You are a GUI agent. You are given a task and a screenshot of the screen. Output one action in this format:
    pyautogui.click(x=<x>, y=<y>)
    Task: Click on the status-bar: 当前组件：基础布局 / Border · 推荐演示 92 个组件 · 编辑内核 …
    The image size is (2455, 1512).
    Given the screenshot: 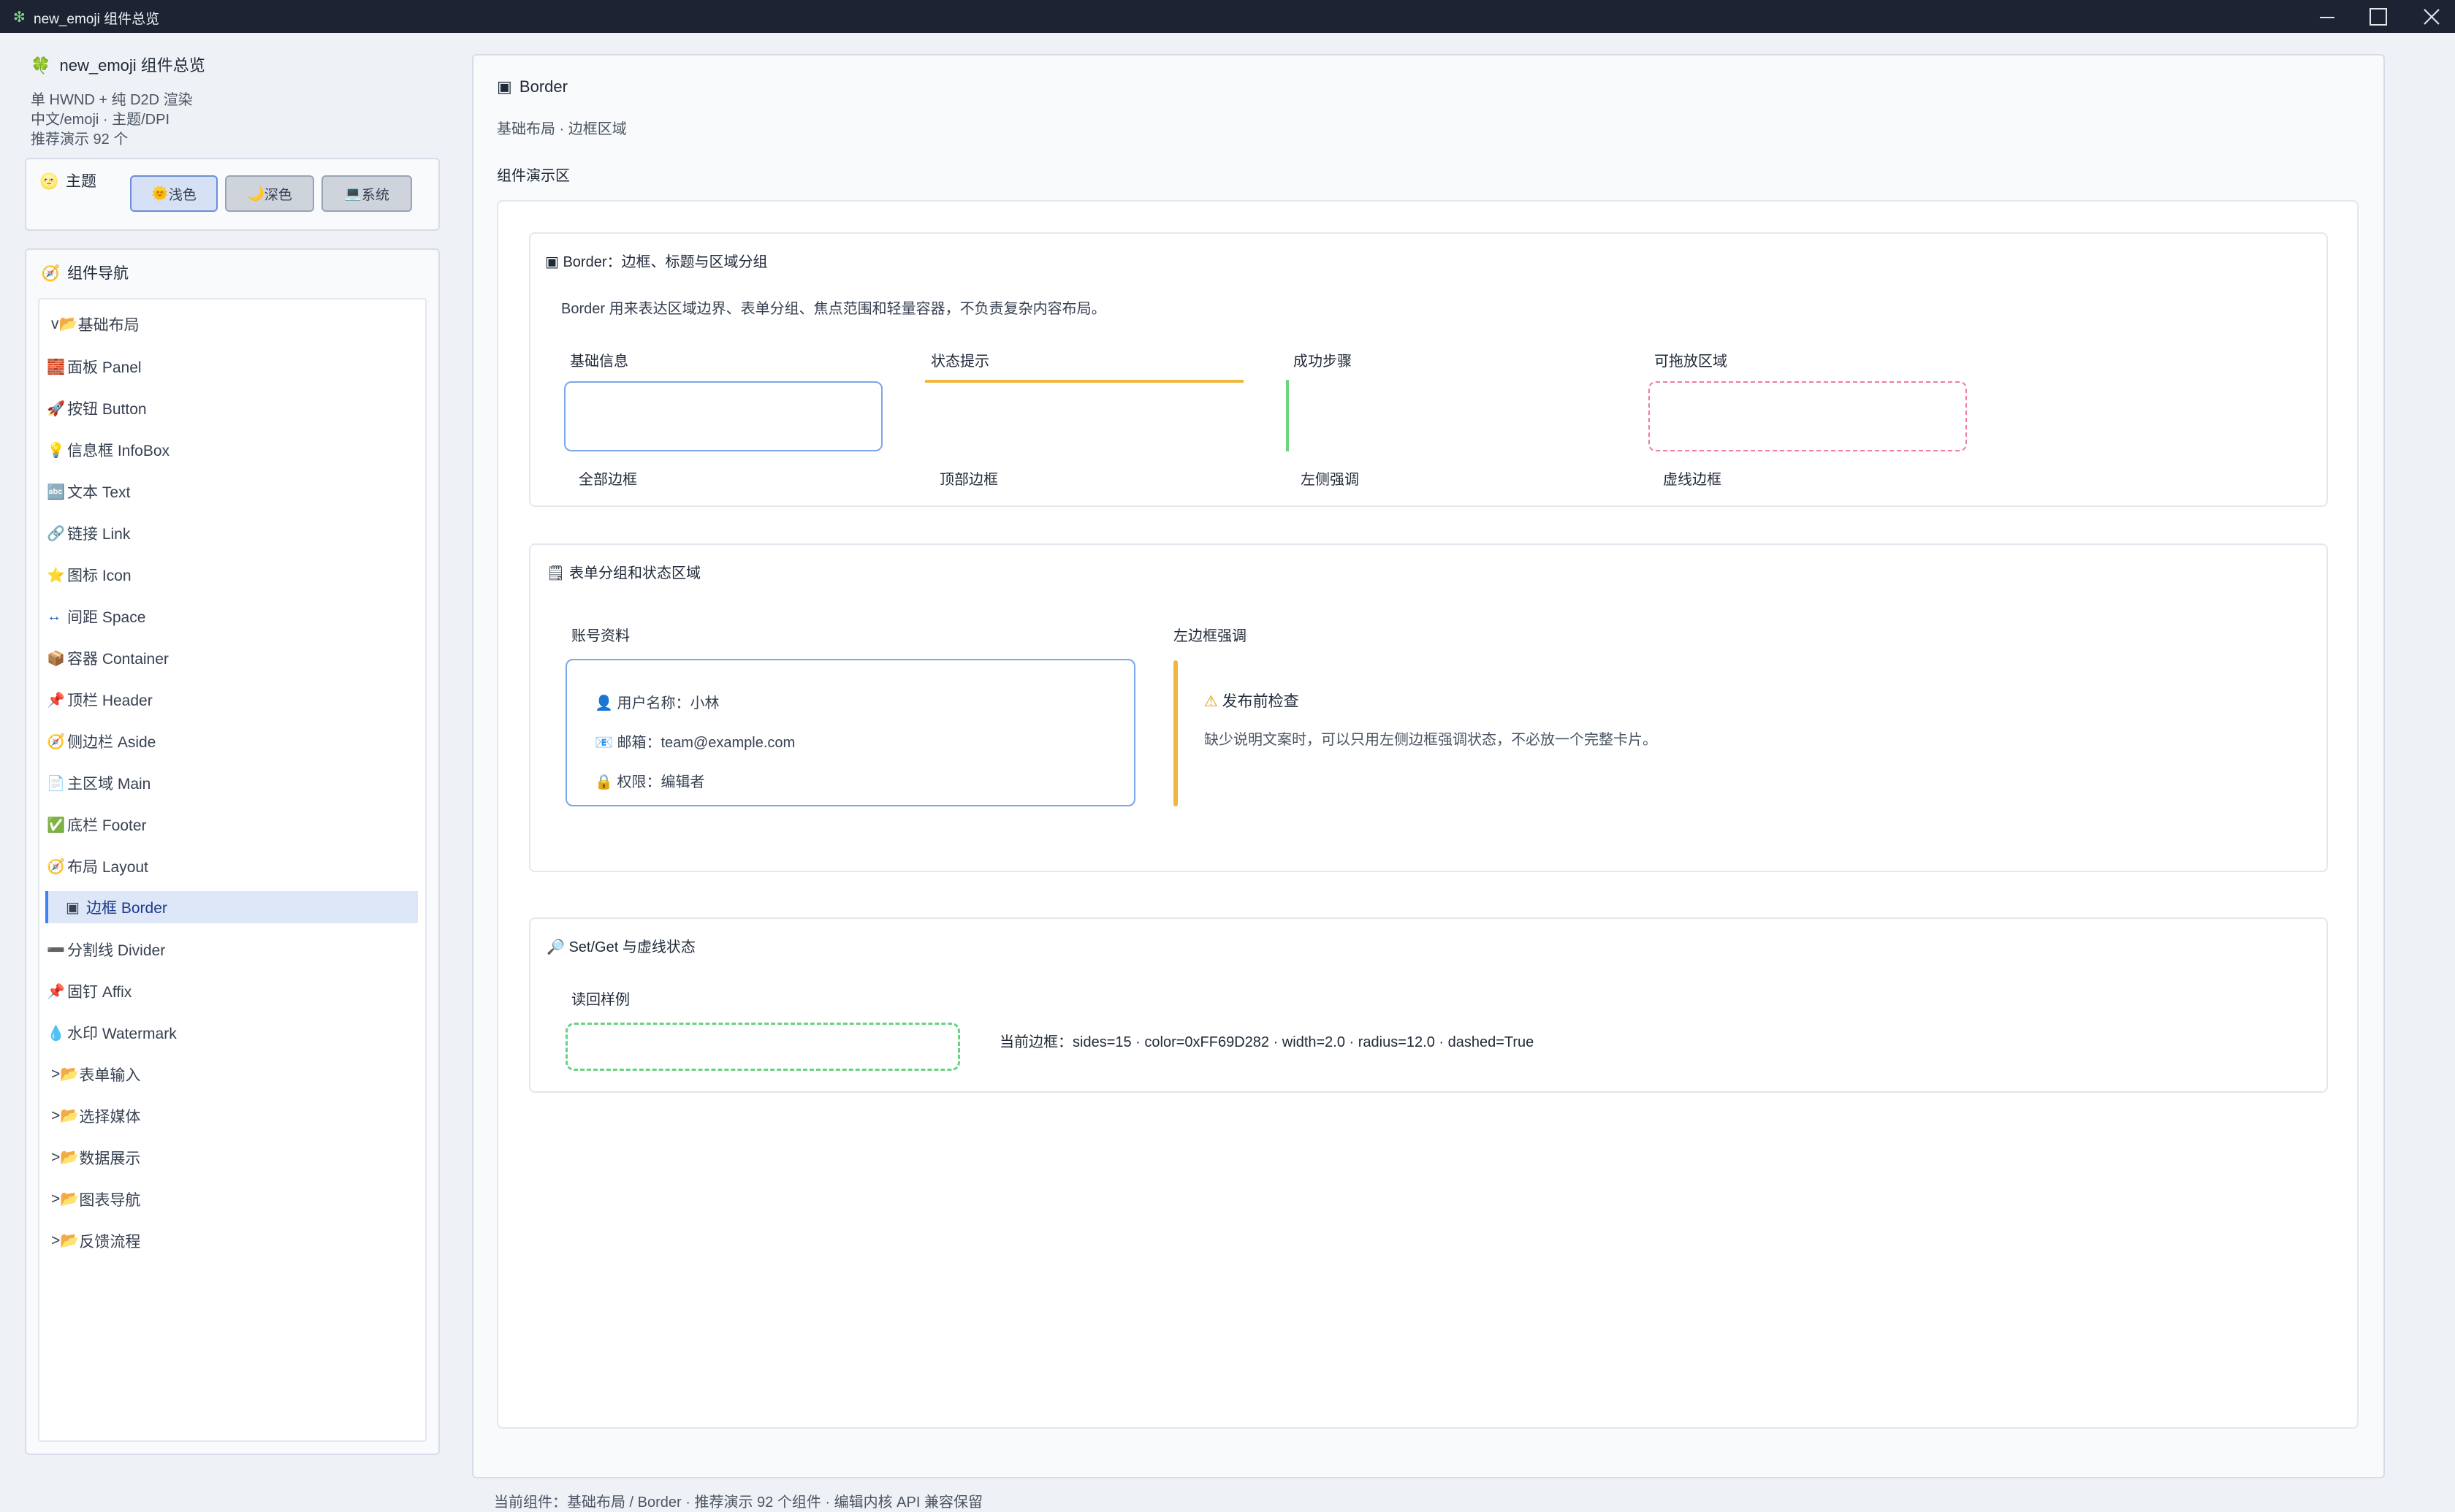 What is the action you would take?
    pyautogui.click(x=738, y=1502)
    